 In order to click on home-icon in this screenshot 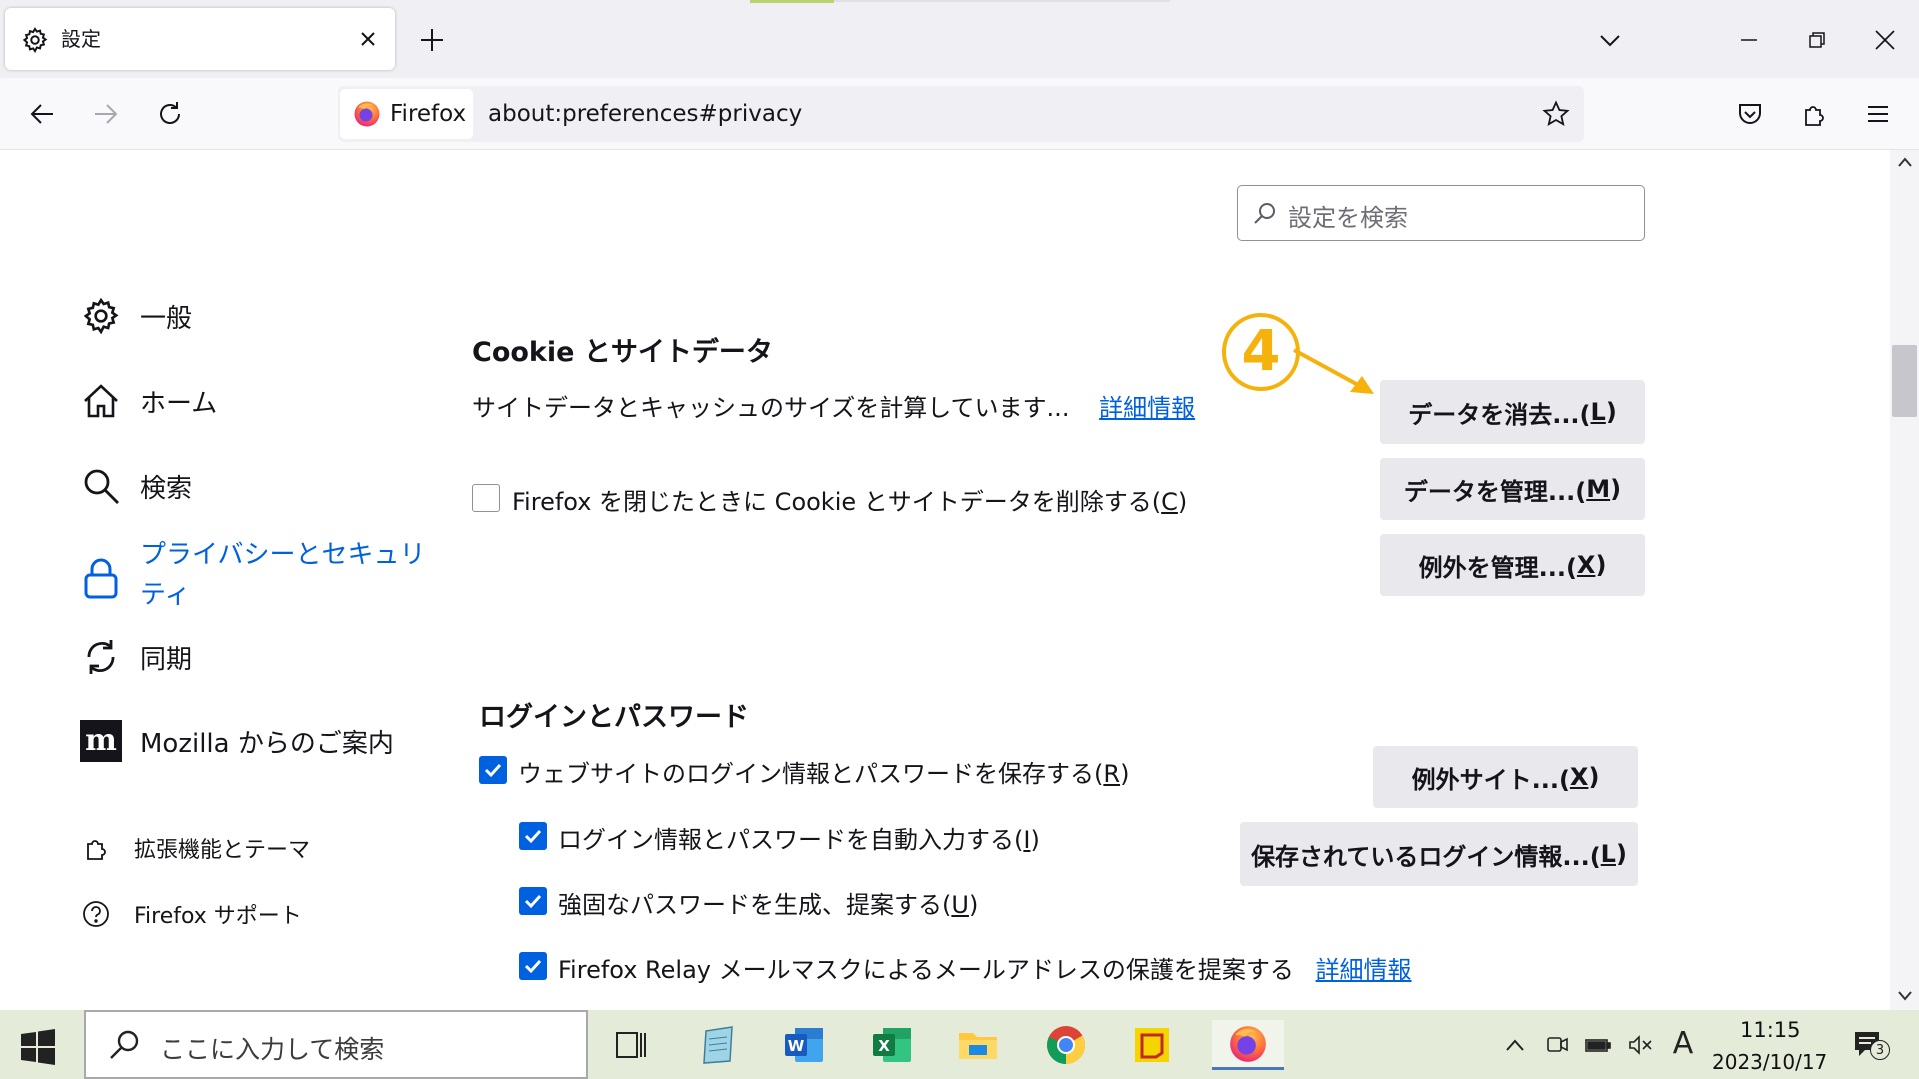, I will do `click(101, 401)`.